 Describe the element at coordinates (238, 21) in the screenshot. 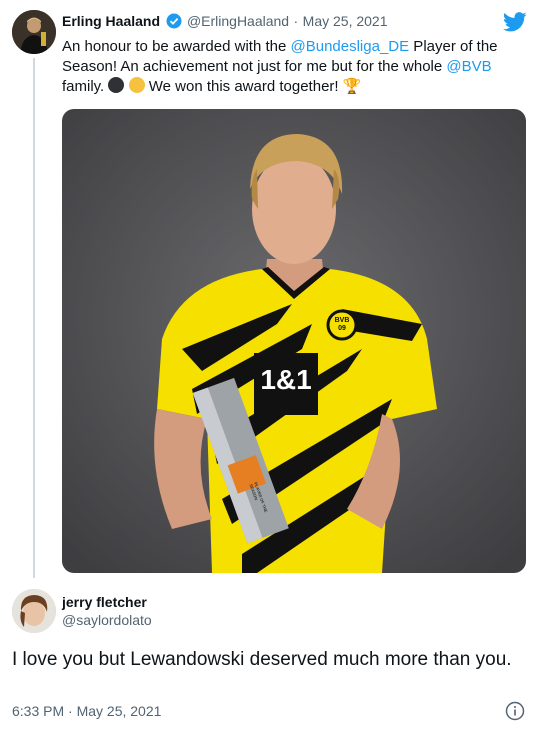

I see `author-handle: @ErlingHaaland` at that location.